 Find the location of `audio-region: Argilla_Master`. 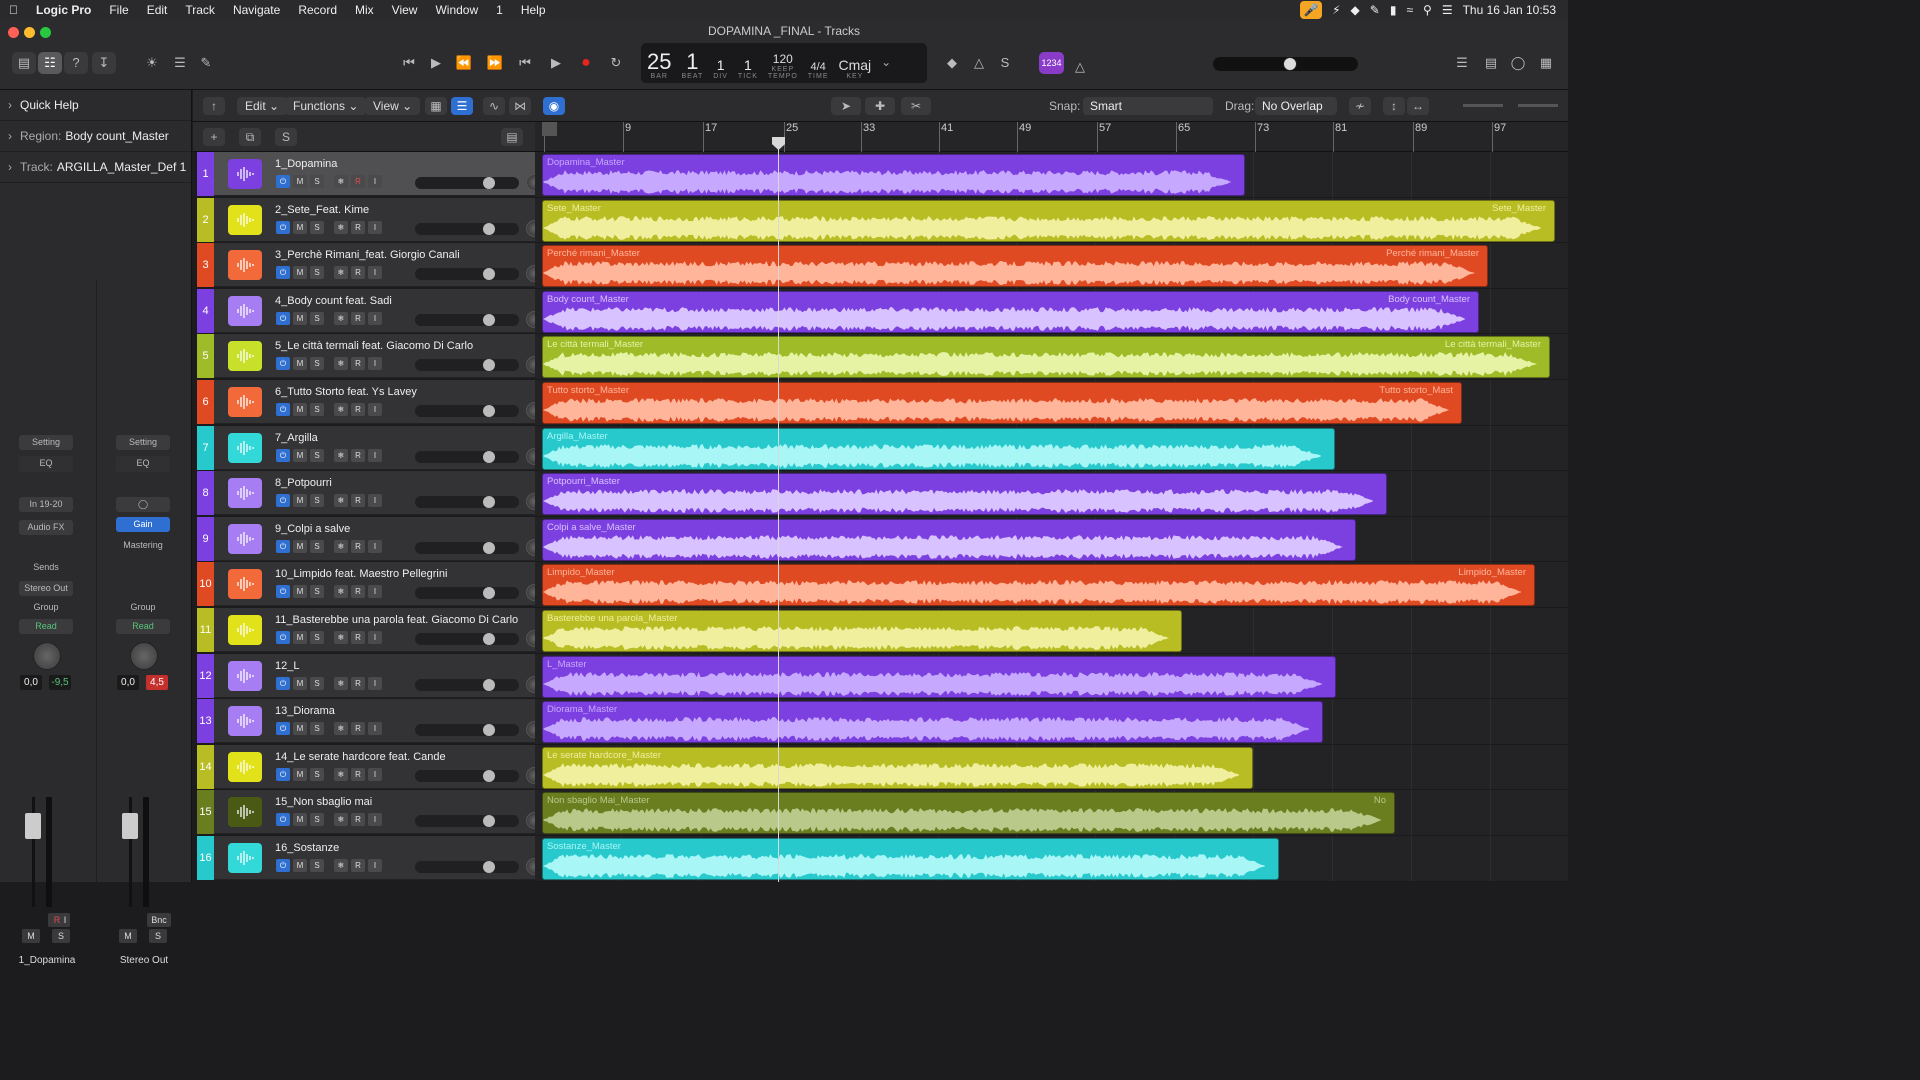

audio-region: Argilla_Master is located at coordinates (938, 448).